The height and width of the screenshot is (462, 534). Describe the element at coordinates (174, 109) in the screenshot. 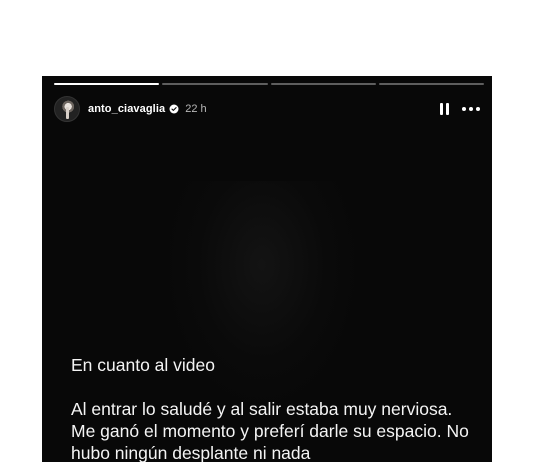

I see `verified-badge-icon` at that location.